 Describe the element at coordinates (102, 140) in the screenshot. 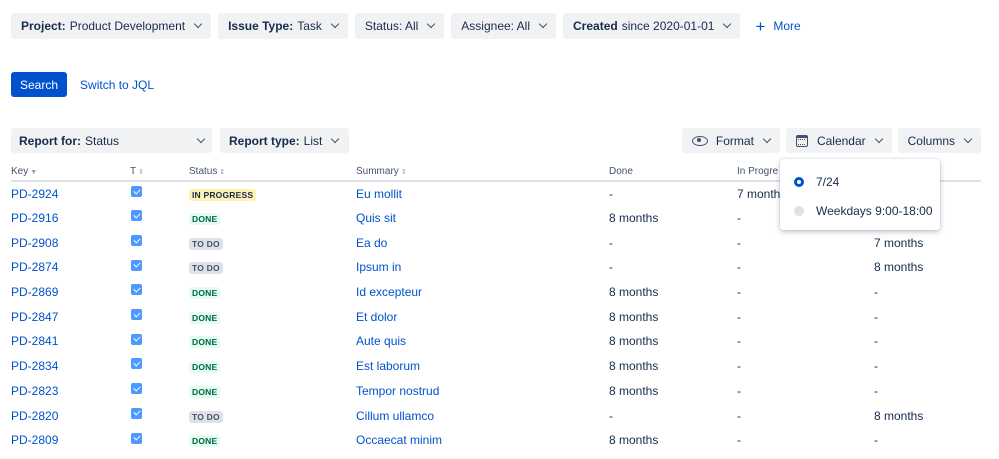

I see `report-for-value: Status` at that location.